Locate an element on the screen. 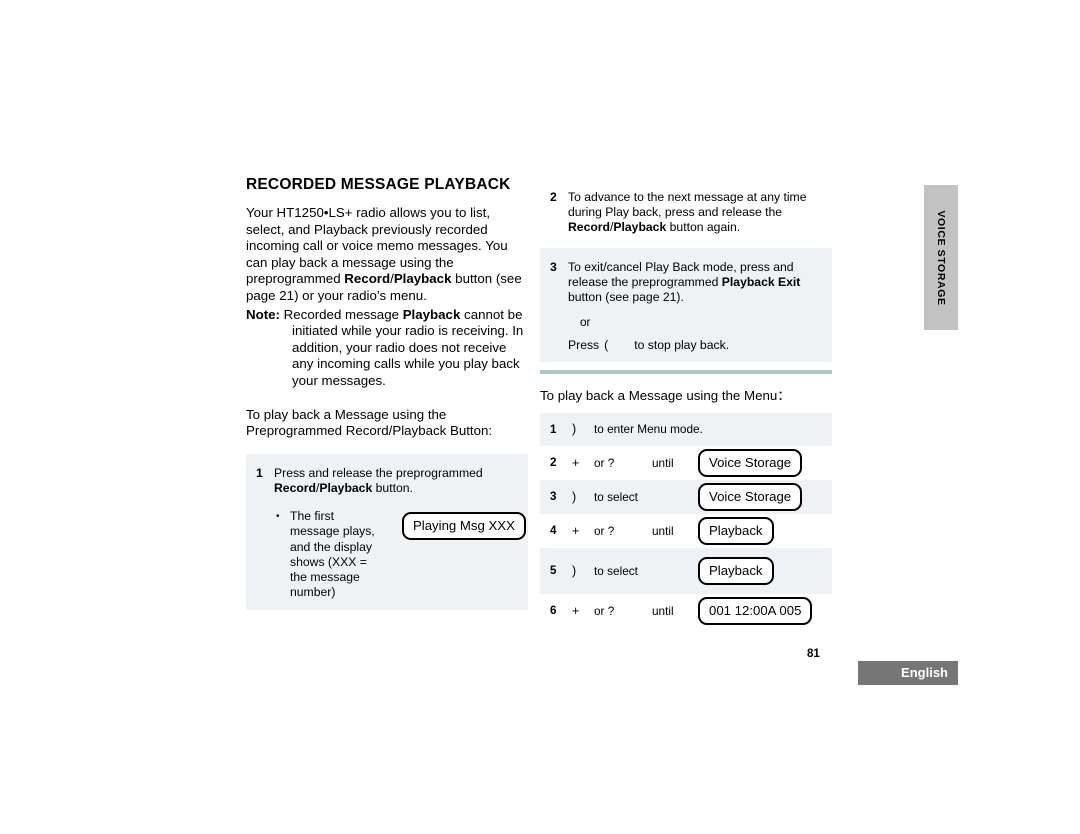 This screenshot has height=834, width=1080. language-badge-label: English is located at coordinates (924, 672).